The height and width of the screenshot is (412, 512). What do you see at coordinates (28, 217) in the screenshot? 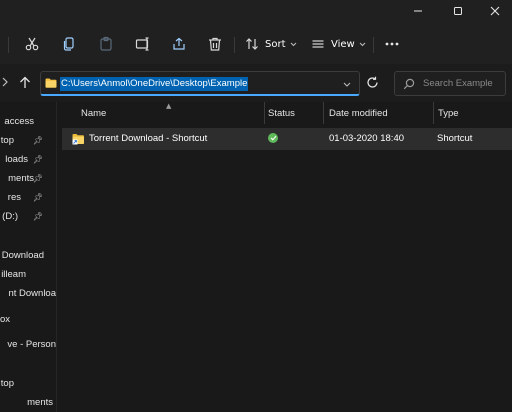
I see `sidebar-item-drive-d: (D:) 📌︎` at bounding box center [28, 217].